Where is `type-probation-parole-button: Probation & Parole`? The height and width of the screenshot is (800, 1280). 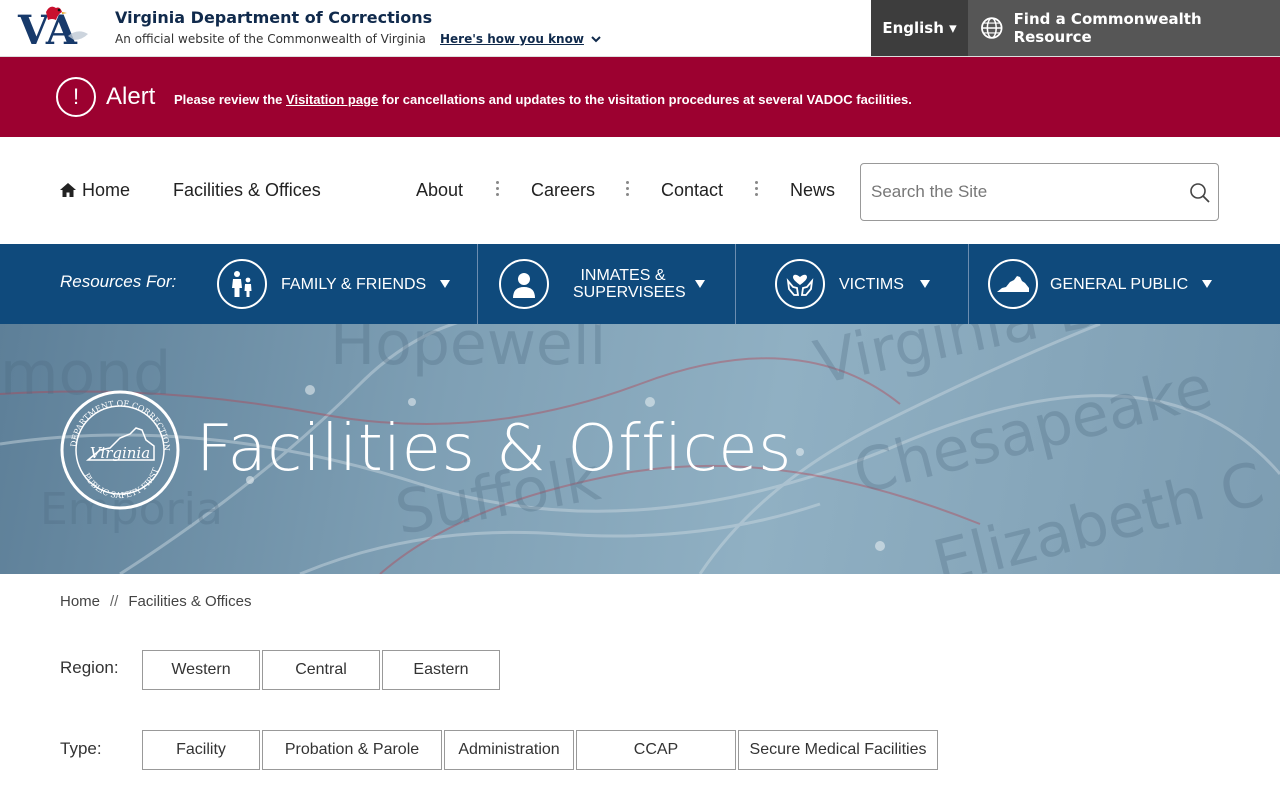
type-probation-parole-button: Probation & Parole is located at coordinates (352, 750).